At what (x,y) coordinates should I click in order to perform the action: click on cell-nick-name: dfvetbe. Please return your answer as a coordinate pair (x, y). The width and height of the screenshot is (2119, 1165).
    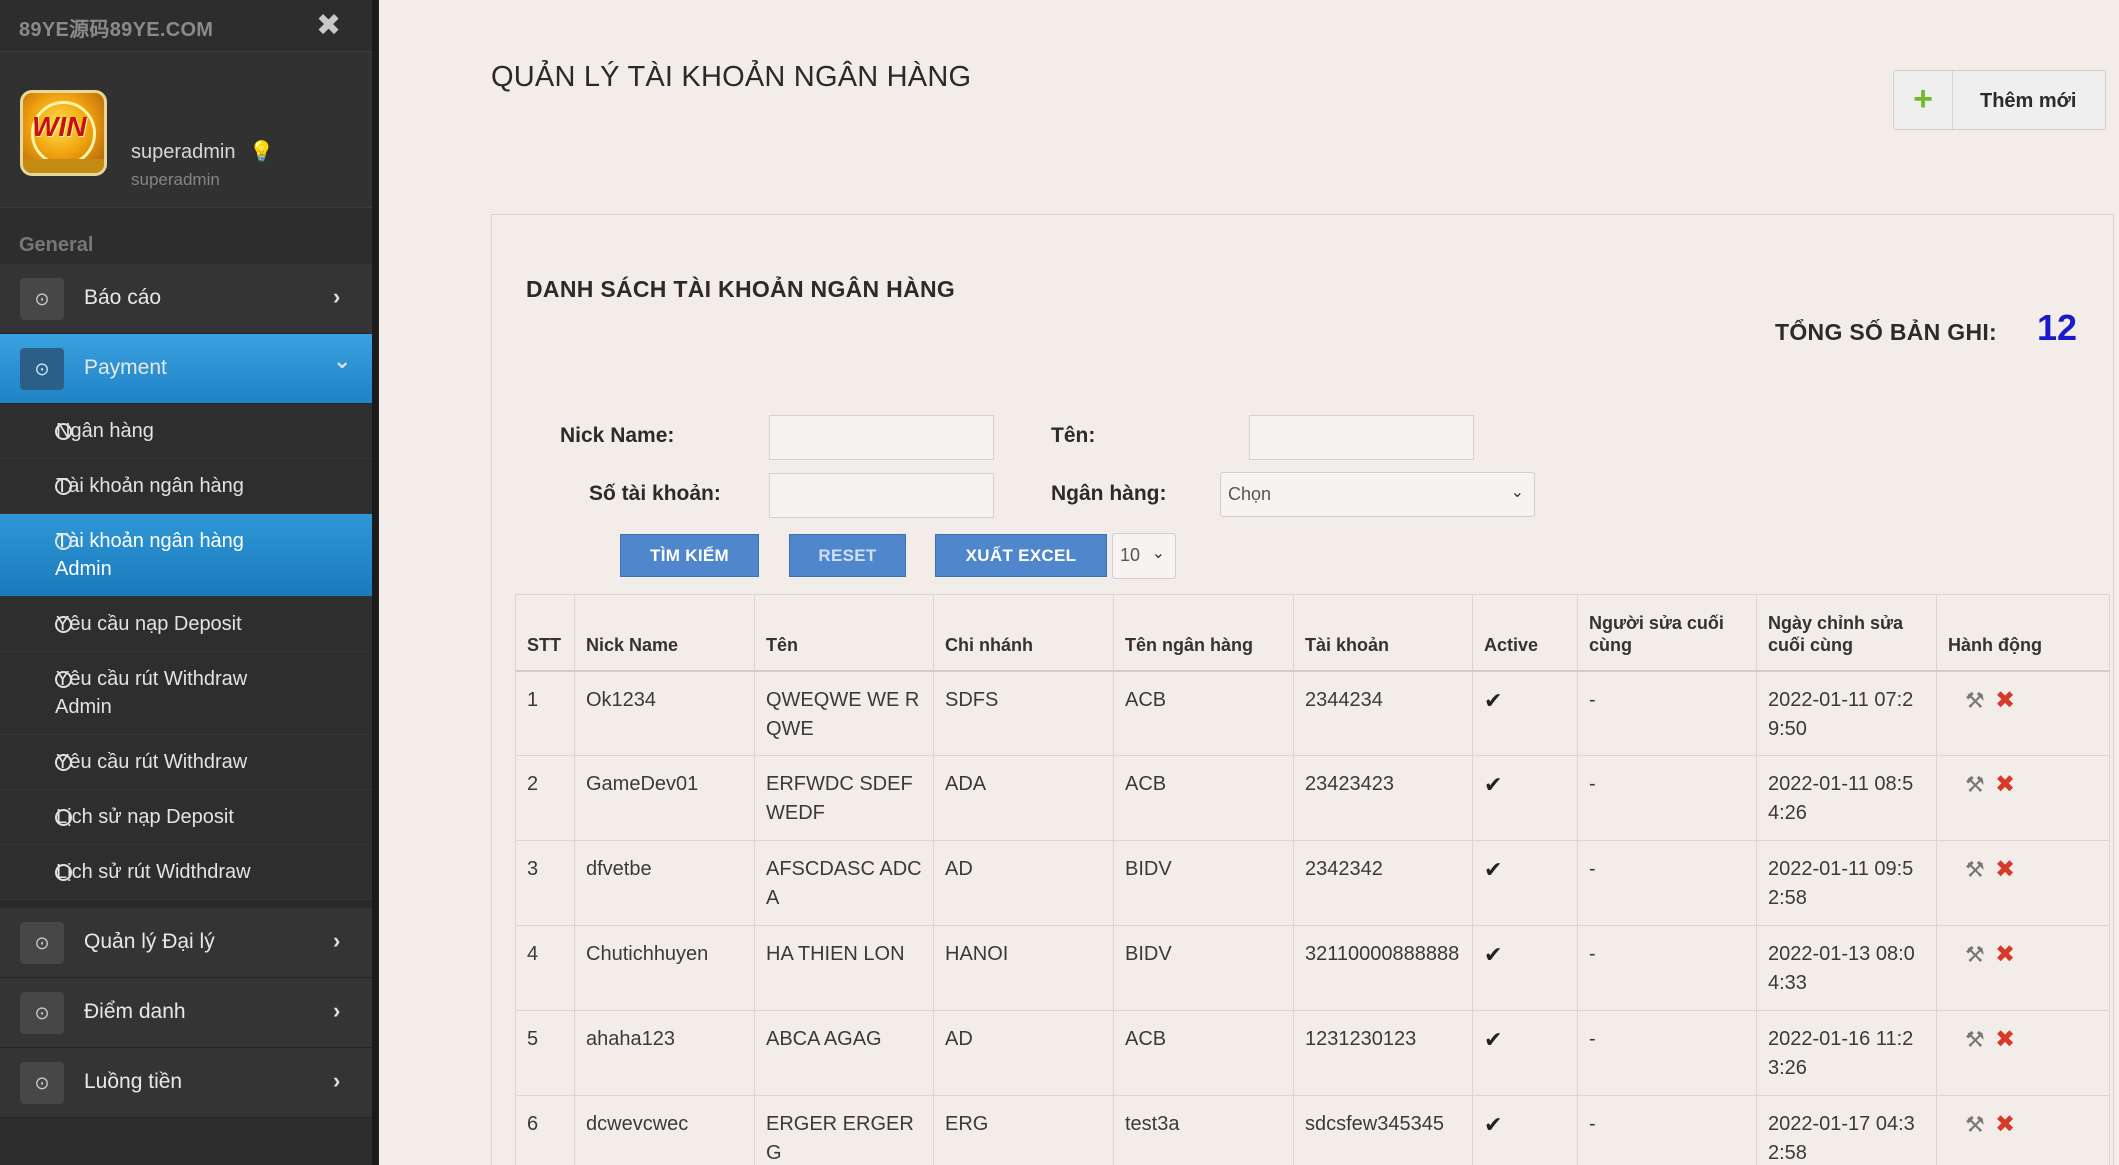
    Looking at the image, I should click on (664, 883).